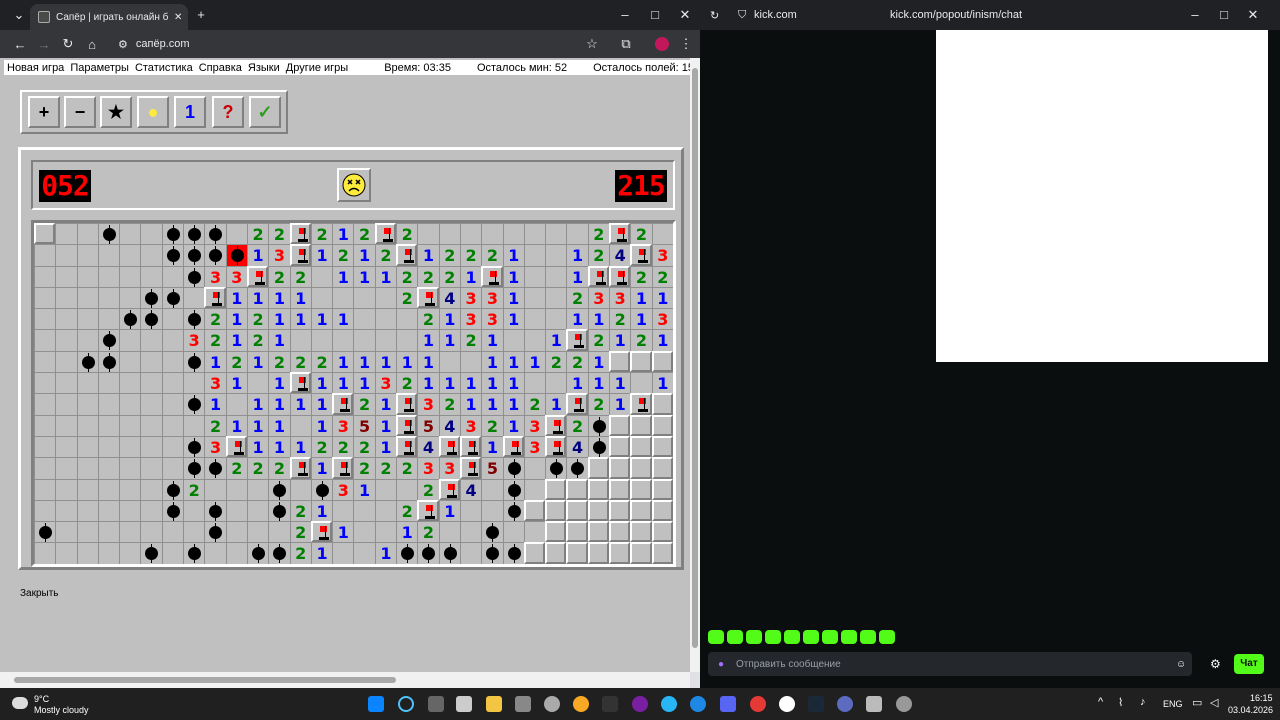  Describe the element at coordinates (816, 704) in the screenshot. I see `steam-icon` at that location.